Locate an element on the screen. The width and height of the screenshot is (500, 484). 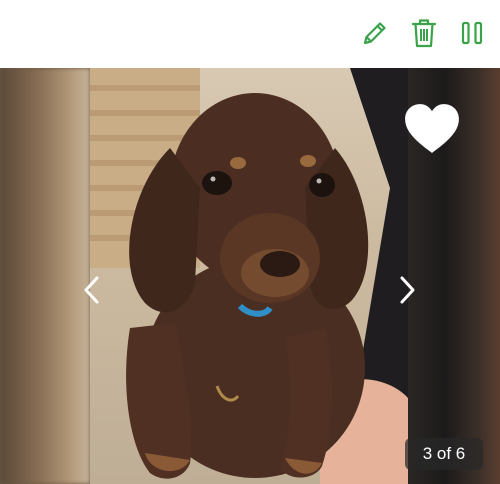
trash-icon is located at coordinates (424, 33).